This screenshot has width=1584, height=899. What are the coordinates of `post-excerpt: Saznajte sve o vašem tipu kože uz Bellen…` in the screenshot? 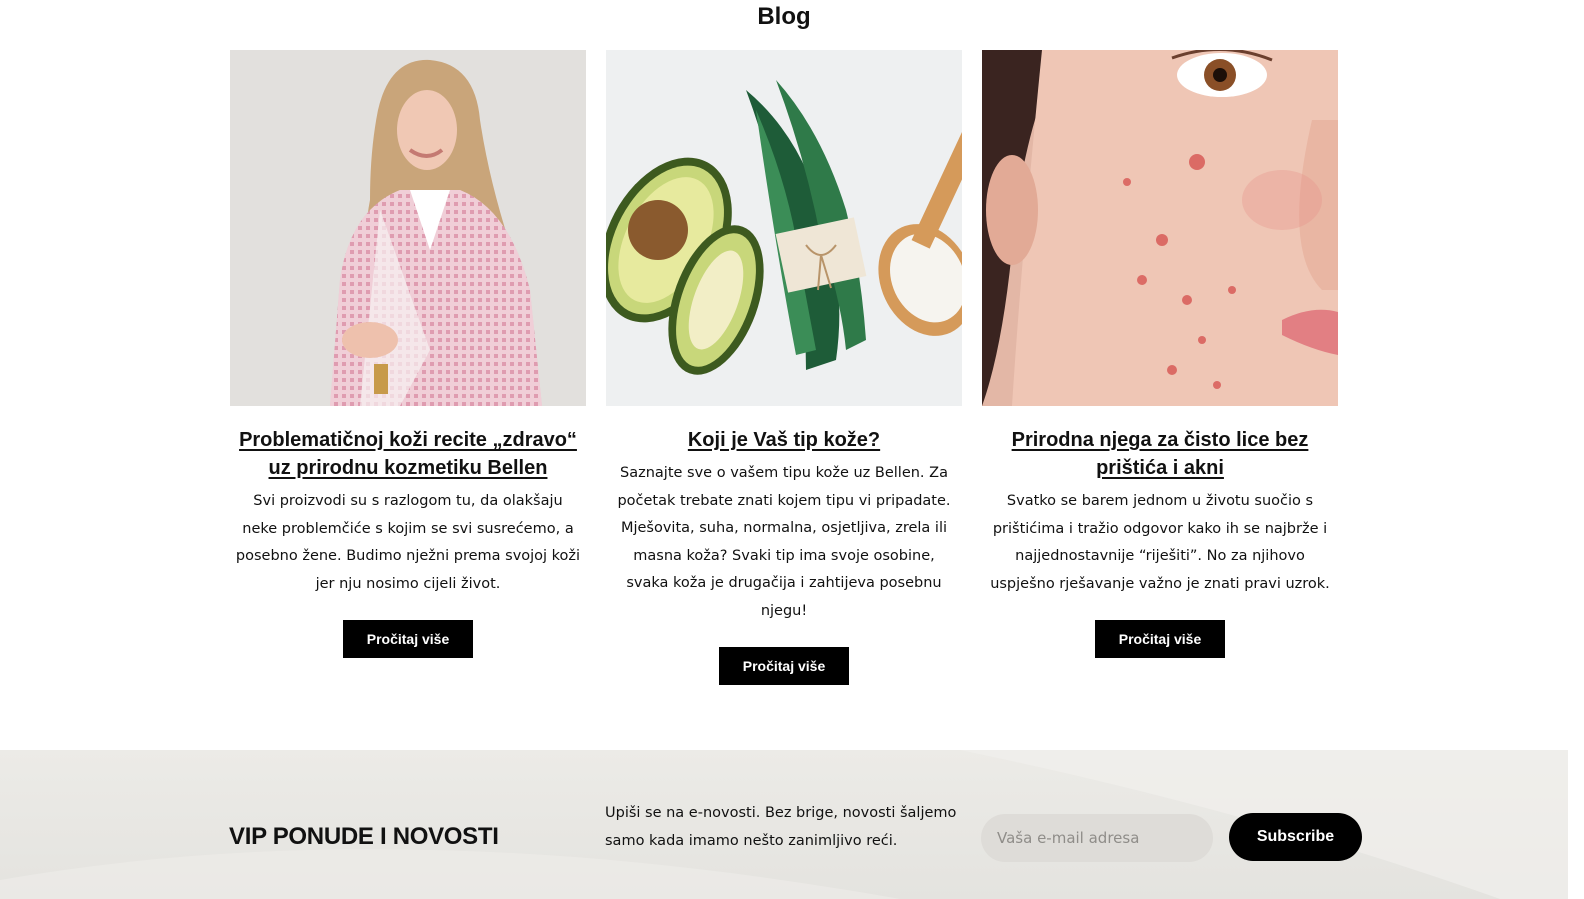 It's located at (784, 542).